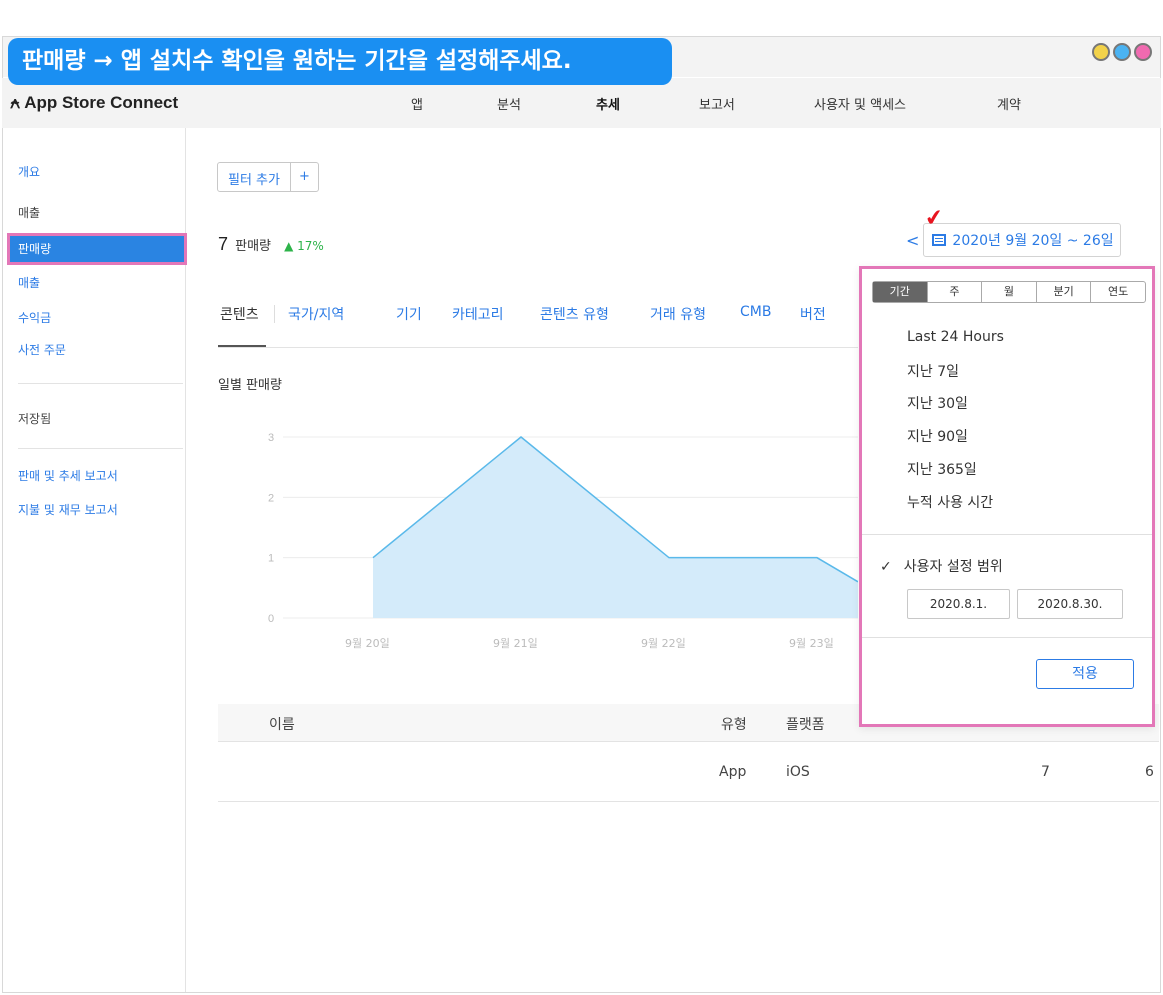  Describe the element at coordinates (900, 292) in the screenshot. I see `segment-period: 기간` at that location.